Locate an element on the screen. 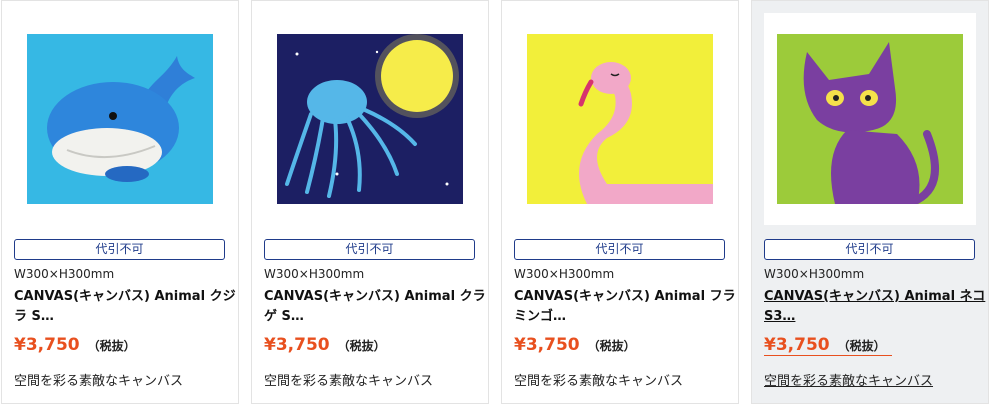 This screenshot has width=1000, height=404. jellyfish-moon-painting-icon is located at coordinates (370, 119).